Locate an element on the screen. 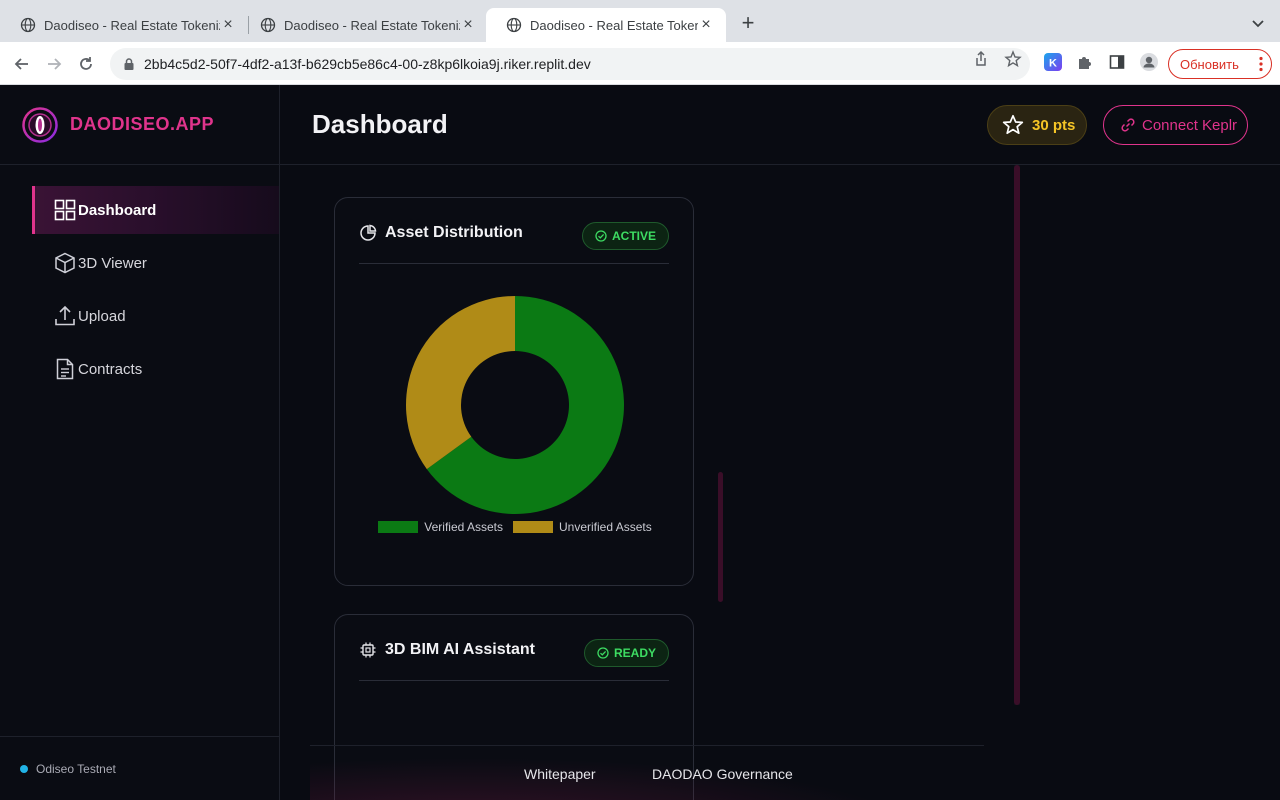 This screenshot has width=1280, height=800. reload-icon is located at coordinates (86, 64).